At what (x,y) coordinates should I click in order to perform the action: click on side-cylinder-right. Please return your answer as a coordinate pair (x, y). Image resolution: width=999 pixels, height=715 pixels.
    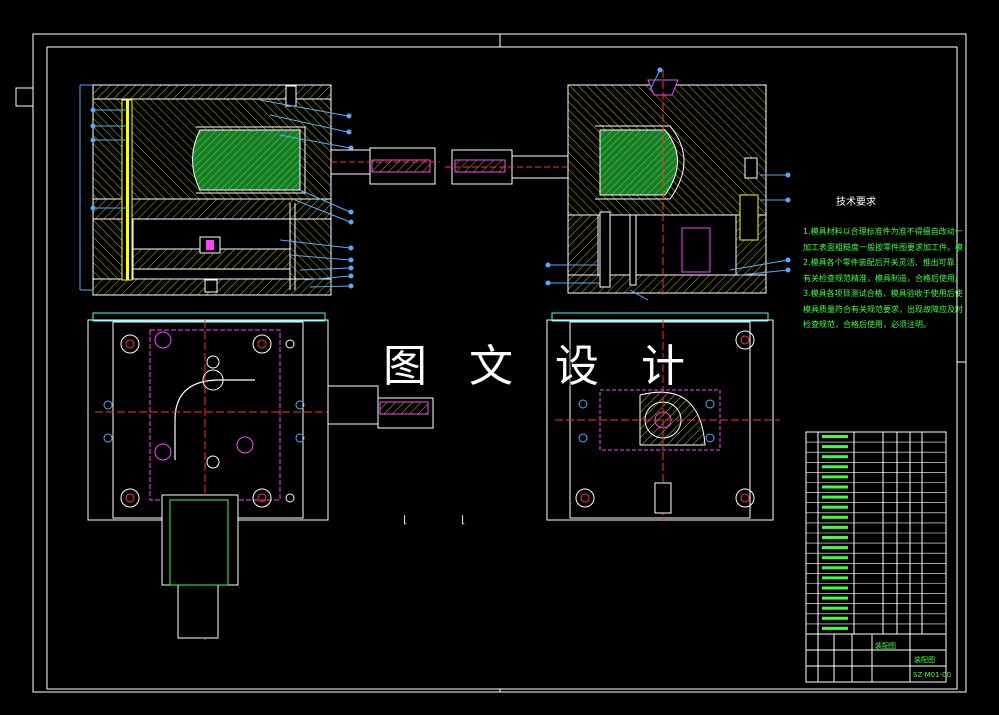
    Looking at the image, I should click on (507, 167).